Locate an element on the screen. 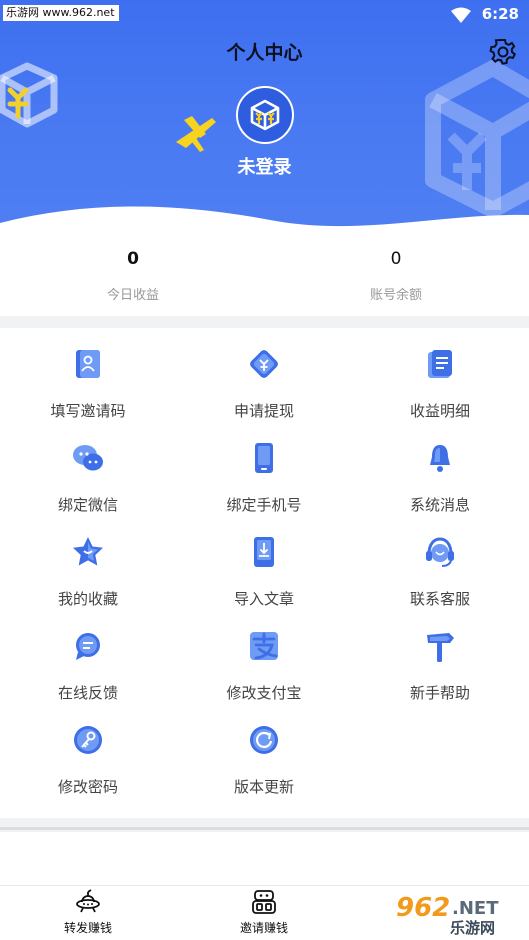 The height and width of the screenshot is (940, 529). watermark-domain: .NET is located at coordinates (475, 908).